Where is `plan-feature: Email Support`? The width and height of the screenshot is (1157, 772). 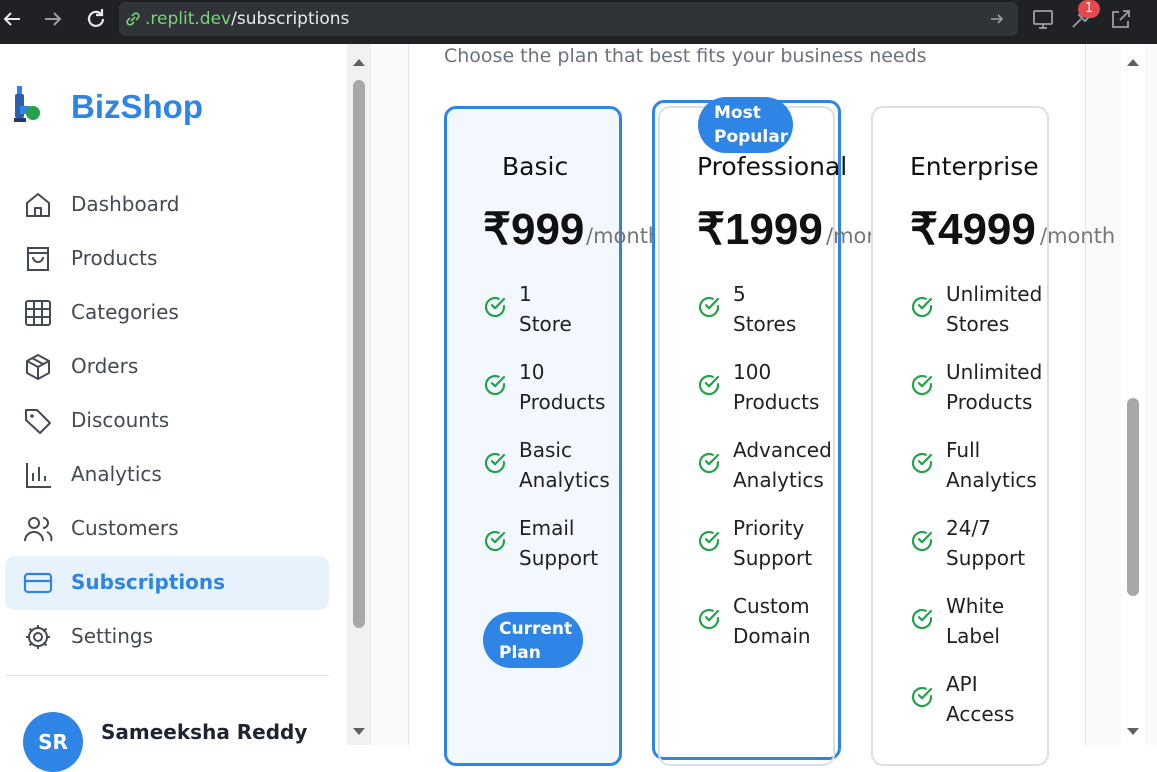
plan-feature: Email Support is located at coordinates (558, 543).